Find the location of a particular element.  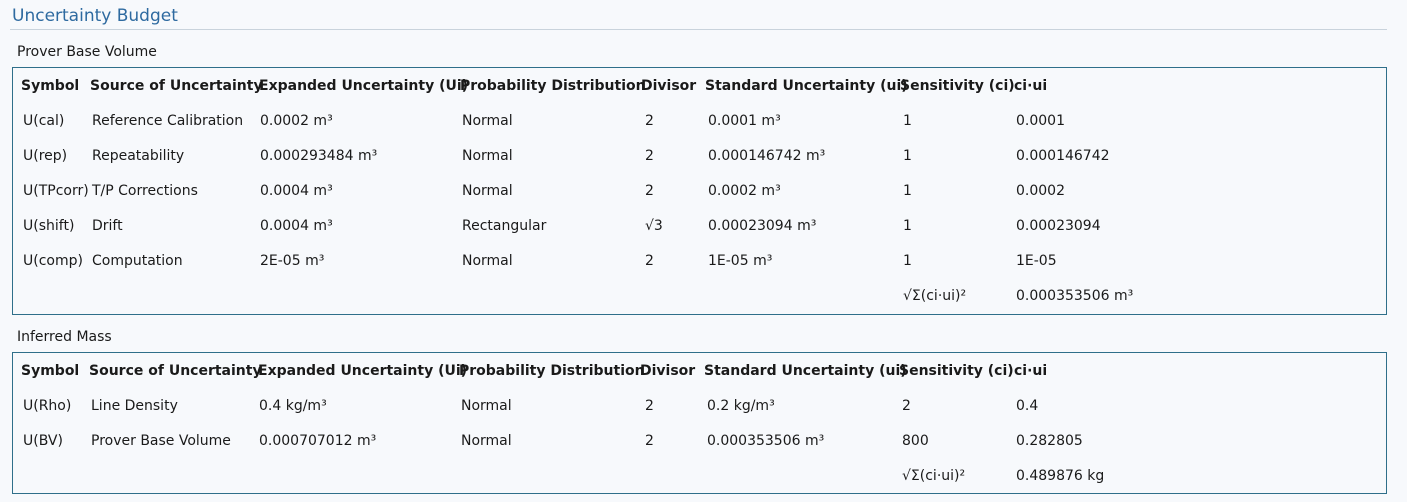

cell-source: T/P Corrections is located at coordinates (145, 191).